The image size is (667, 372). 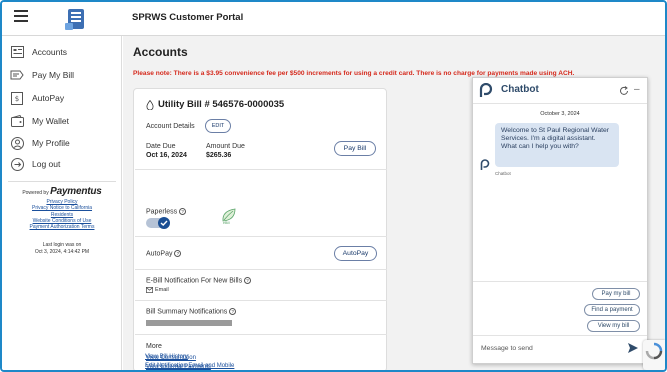 What do you see at coordinates (546, 348) in the screenshot?
I see `message-input` at bounding box center [546, 348].